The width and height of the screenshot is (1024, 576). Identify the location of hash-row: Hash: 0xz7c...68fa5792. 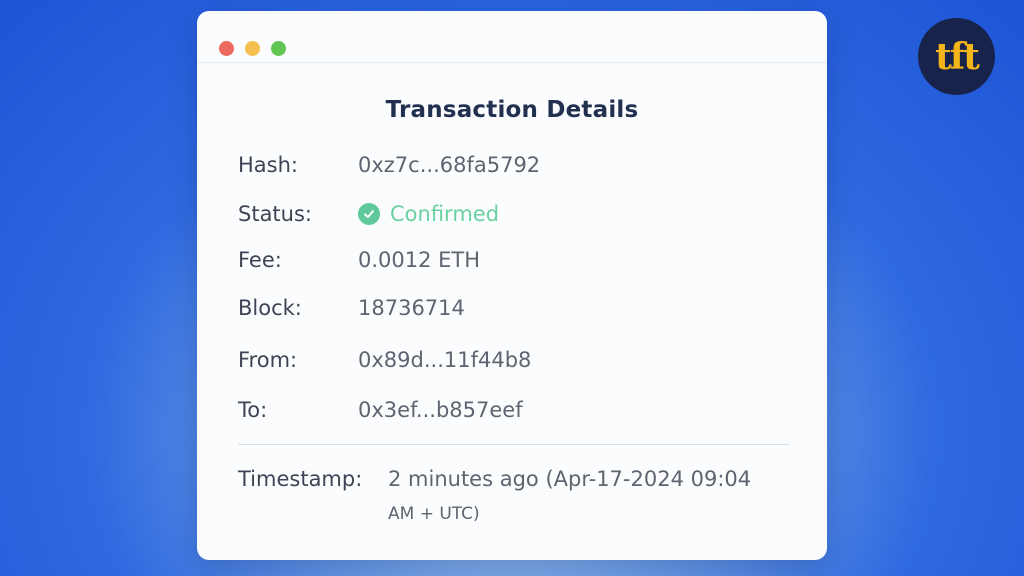
(517, 165).